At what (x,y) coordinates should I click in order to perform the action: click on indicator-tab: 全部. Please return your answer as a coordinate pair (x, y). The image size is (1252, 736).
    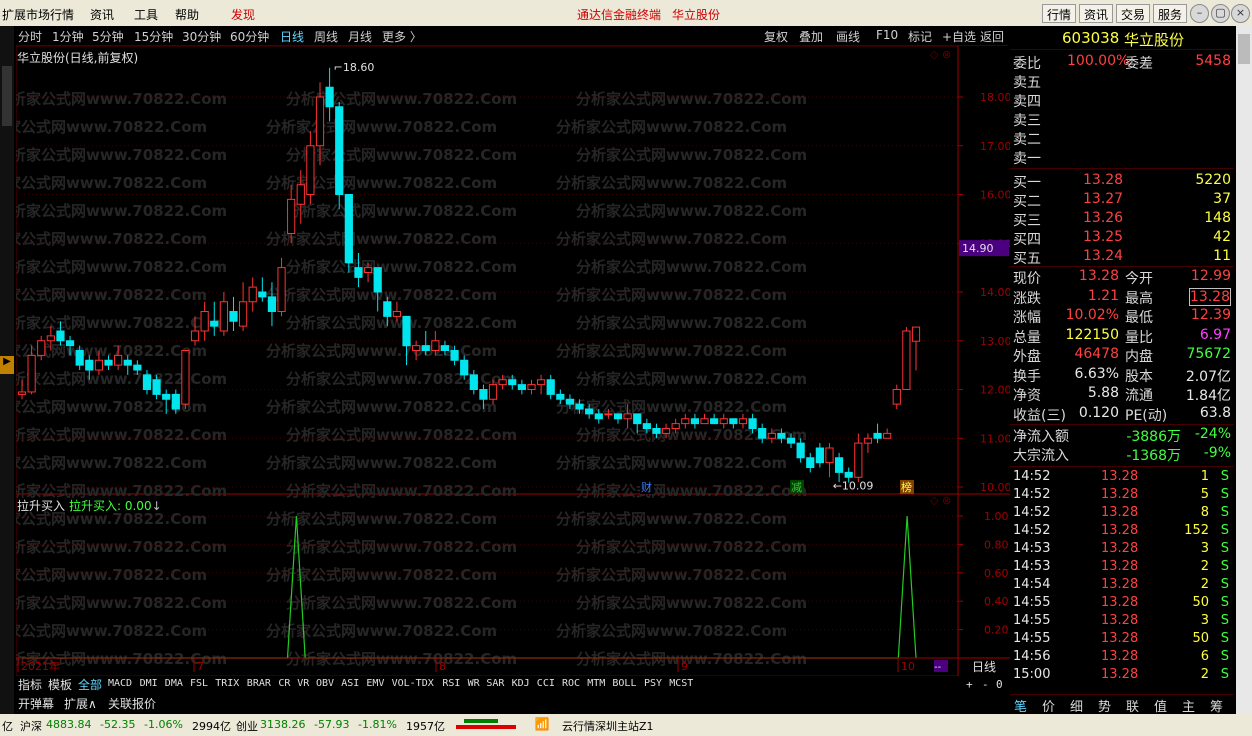
    Looking at the image, I should click on (90, 684).